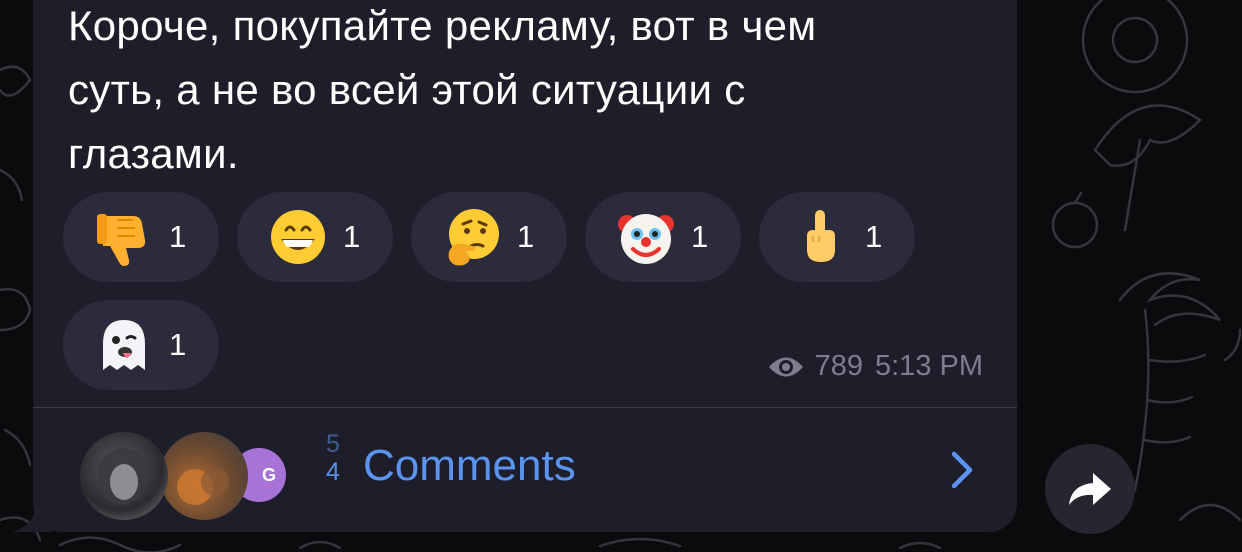  I want to click on reaction-grinning-face: 1, so click(315, 237).